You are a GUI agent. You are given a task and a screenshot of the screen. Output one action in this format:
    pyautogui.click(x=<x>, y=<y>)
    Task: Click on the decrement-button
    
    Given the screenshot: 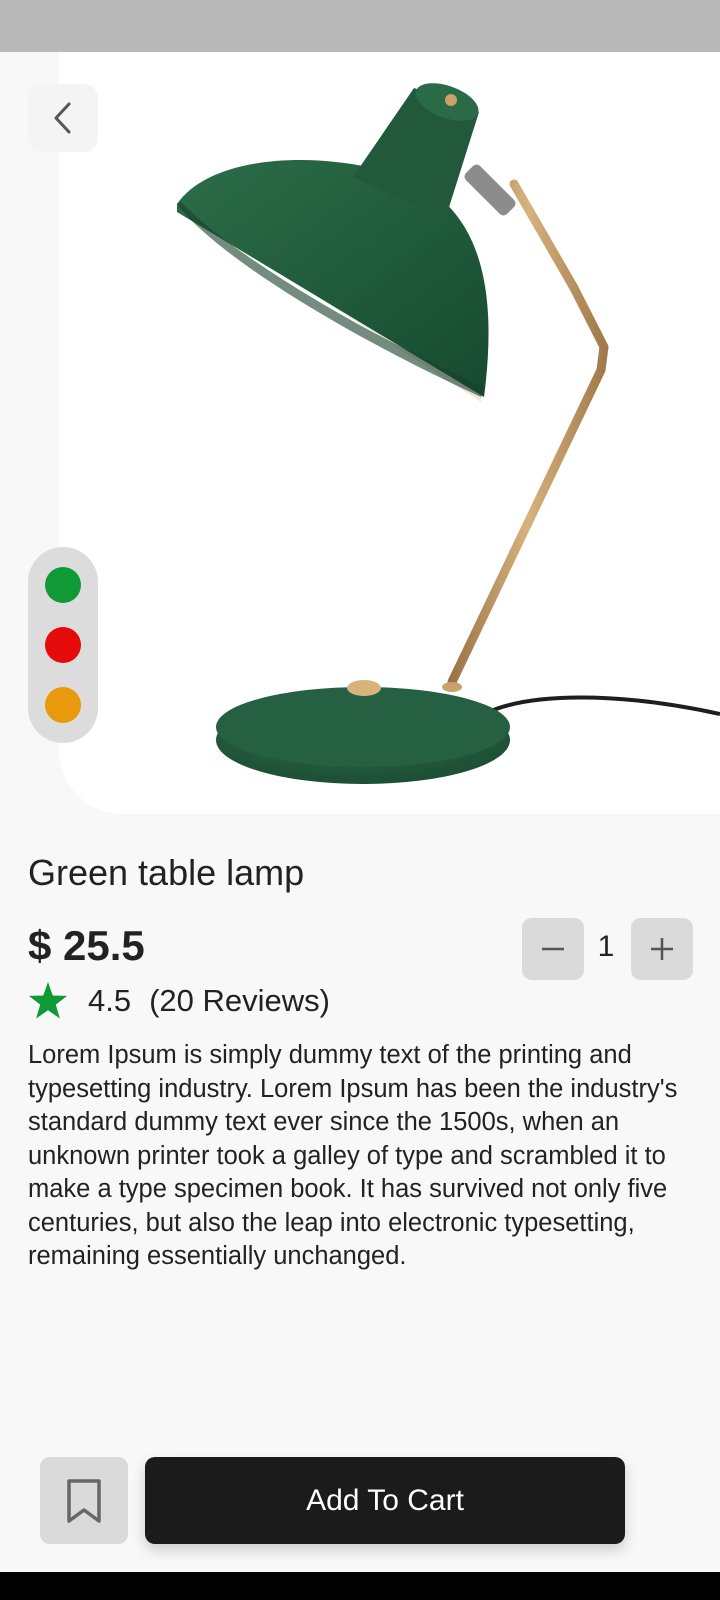 What is the action you would take?
    pyautogui.click(x=553, y=949)
    